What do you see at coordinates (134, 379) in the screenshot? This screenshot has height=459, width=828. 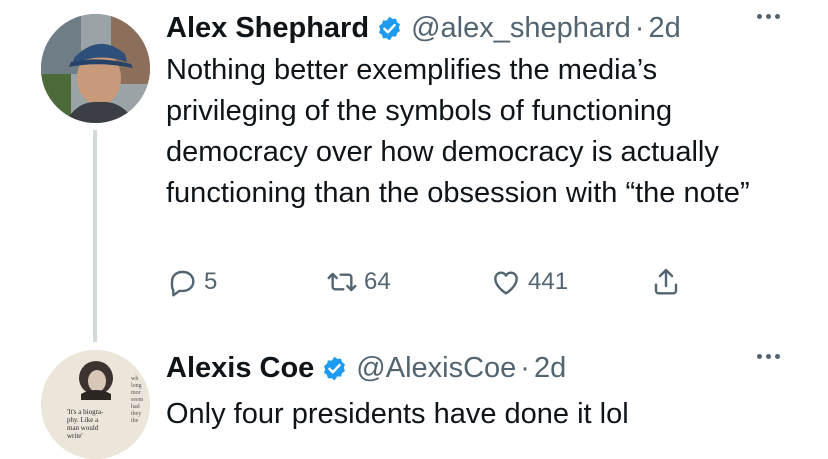 I see `svg-text: wh` at bounding box center [134, 379].